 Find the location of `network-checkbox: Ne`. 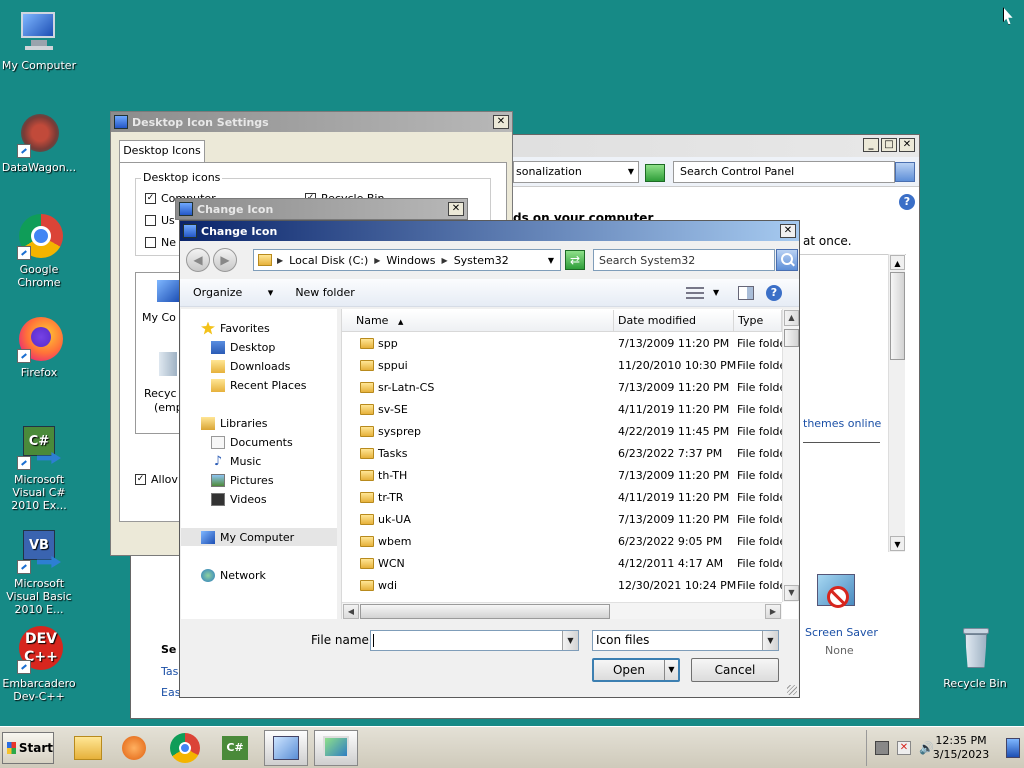

network-checkbox: Ne is located at coordinates (160, 242).